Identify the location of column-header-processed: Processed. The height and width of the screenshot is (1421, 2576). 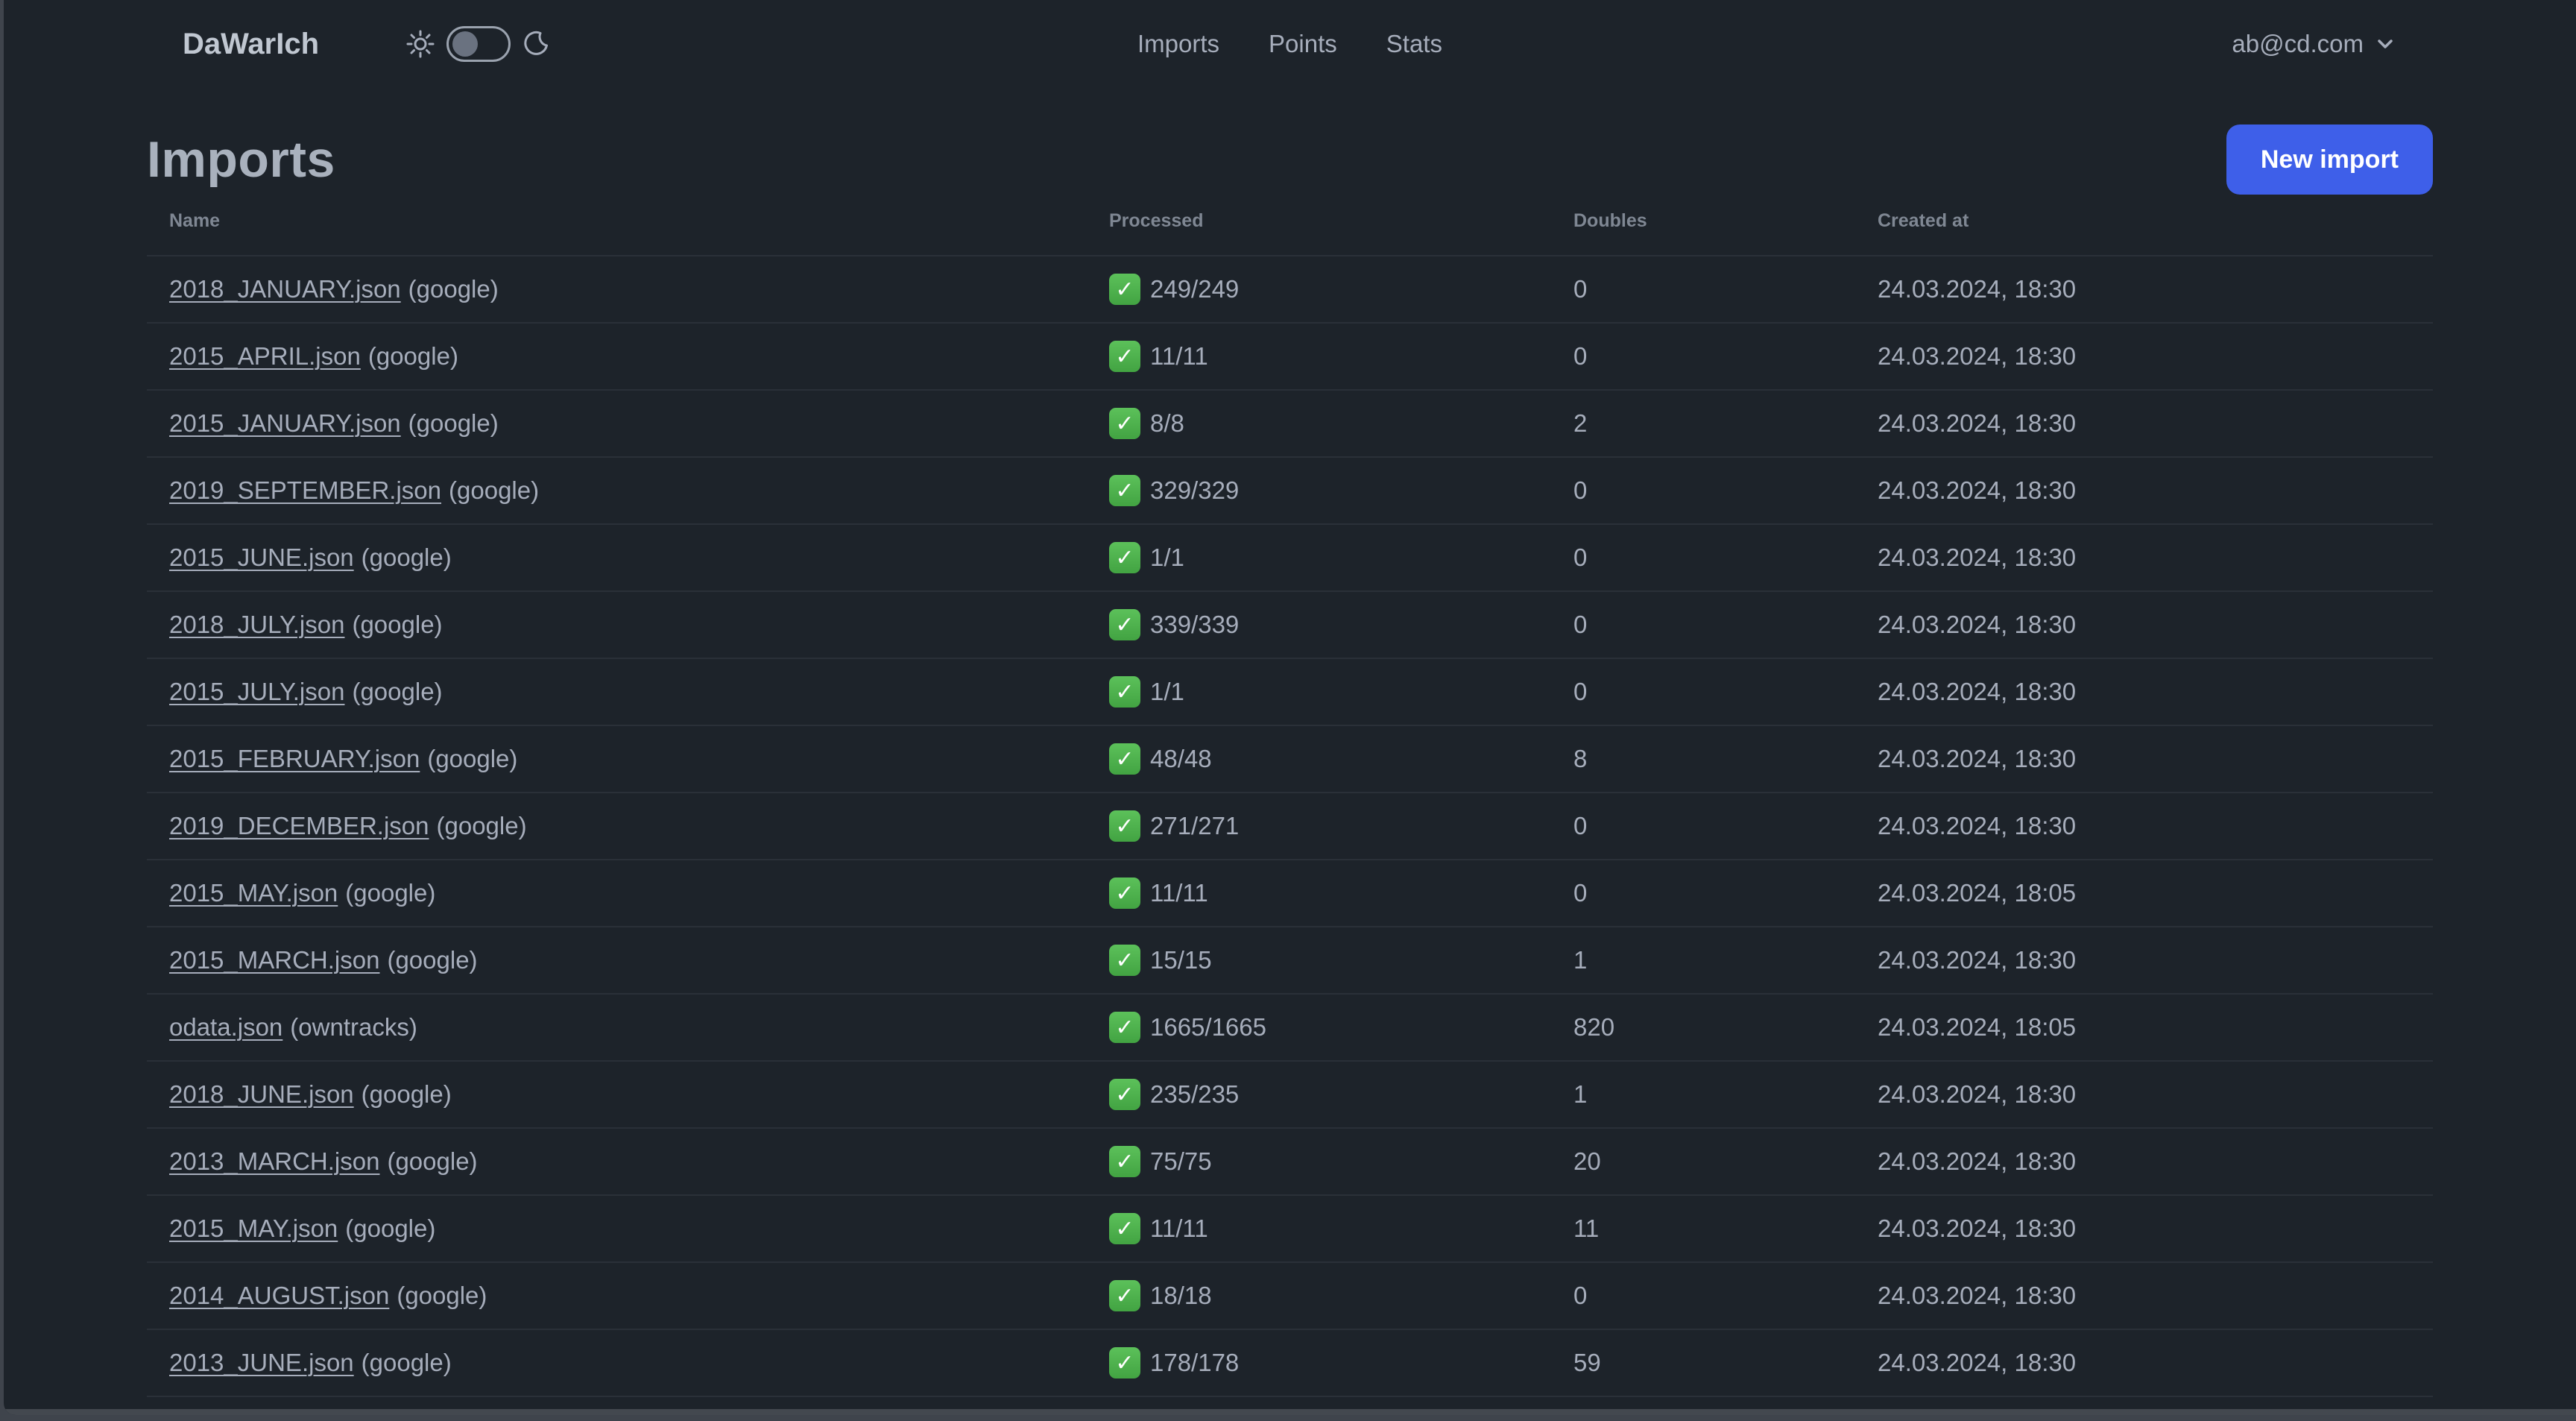
(1156, 220).